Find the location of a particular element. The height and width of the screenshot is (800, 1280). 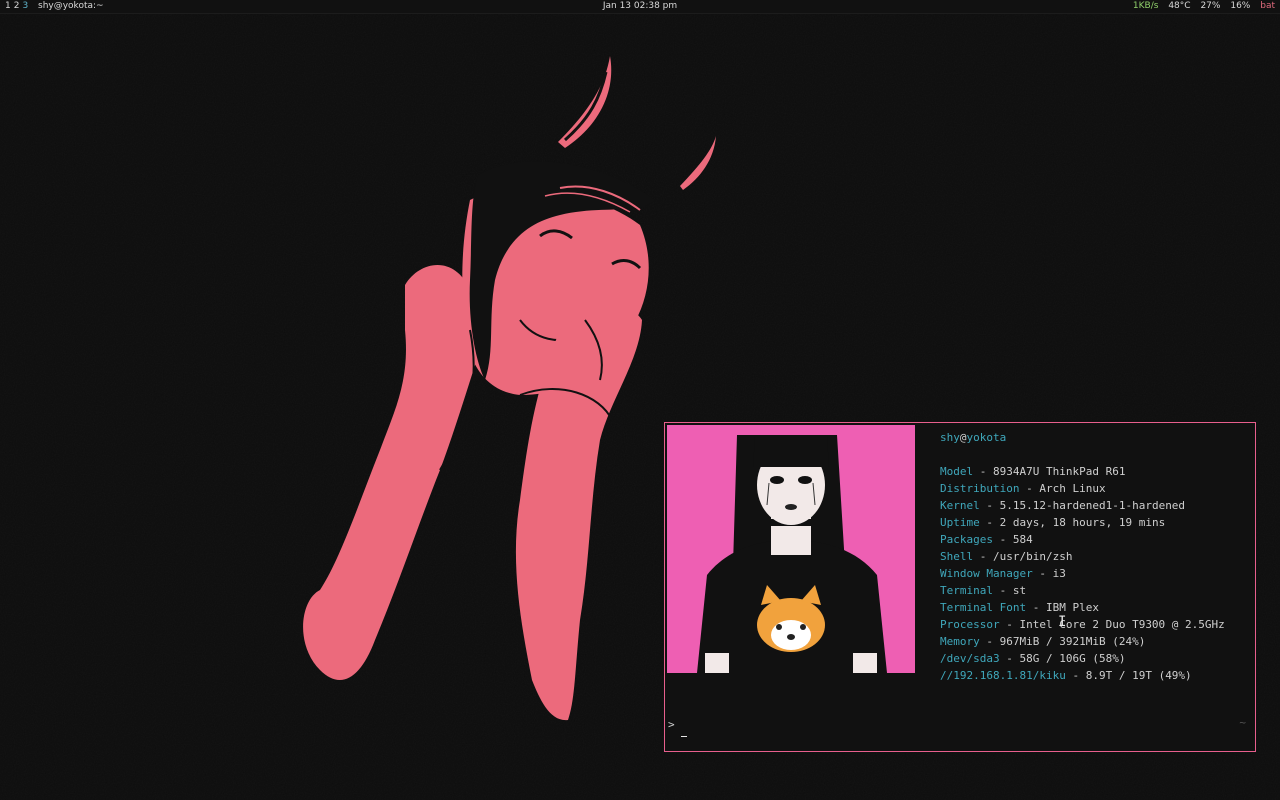

info-key: Memory is located at coordinates (960, 641).